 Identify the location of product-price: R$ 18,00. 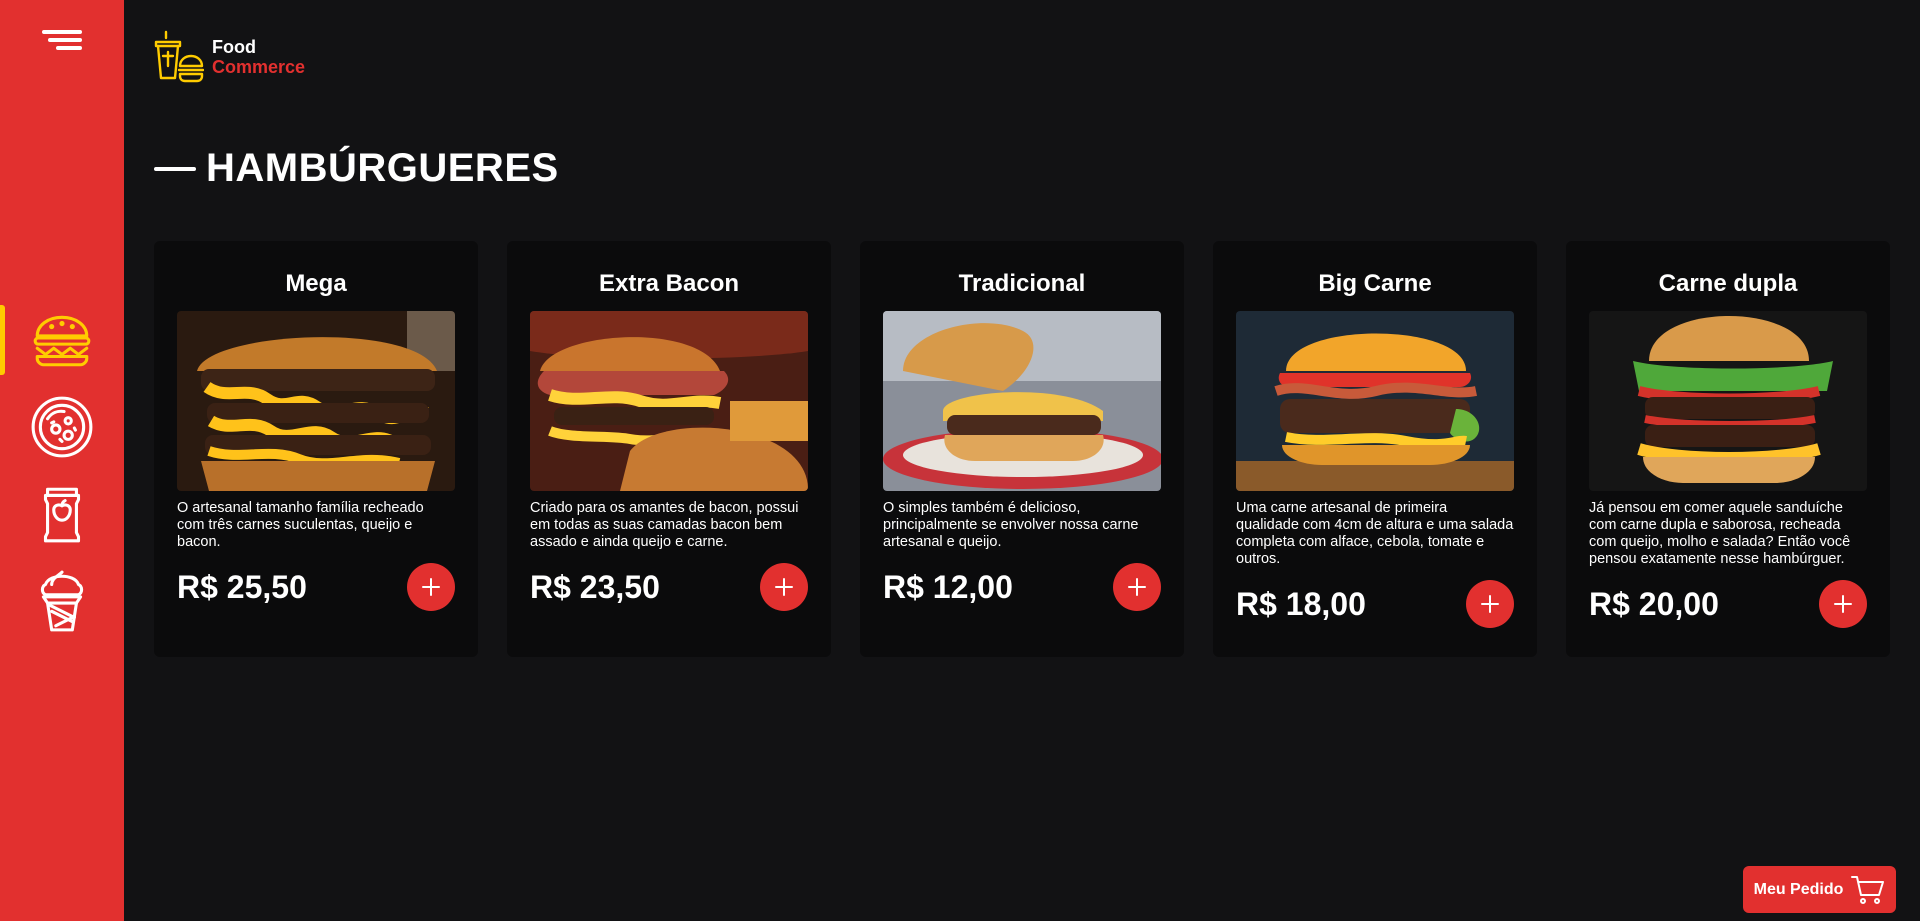
(1301, 603).